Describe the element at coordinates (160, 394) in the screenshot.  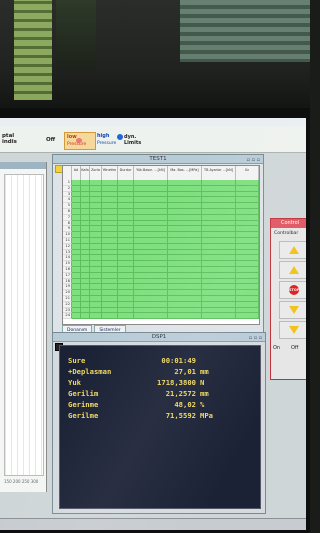
I see `dsp-row: Gerilim 21,2572 mm` at that location.